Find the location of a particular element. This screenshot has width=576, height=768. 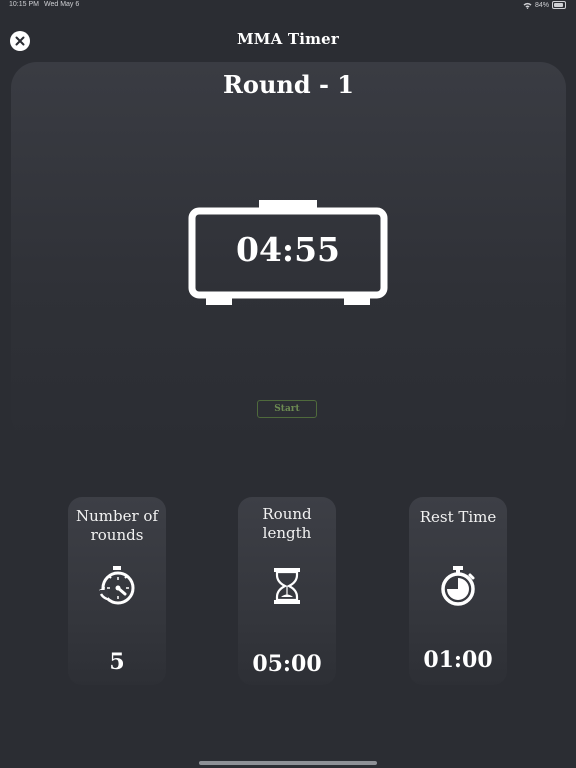

setting-label-rounds: Number of rounds is located at coordinates (117, 526).